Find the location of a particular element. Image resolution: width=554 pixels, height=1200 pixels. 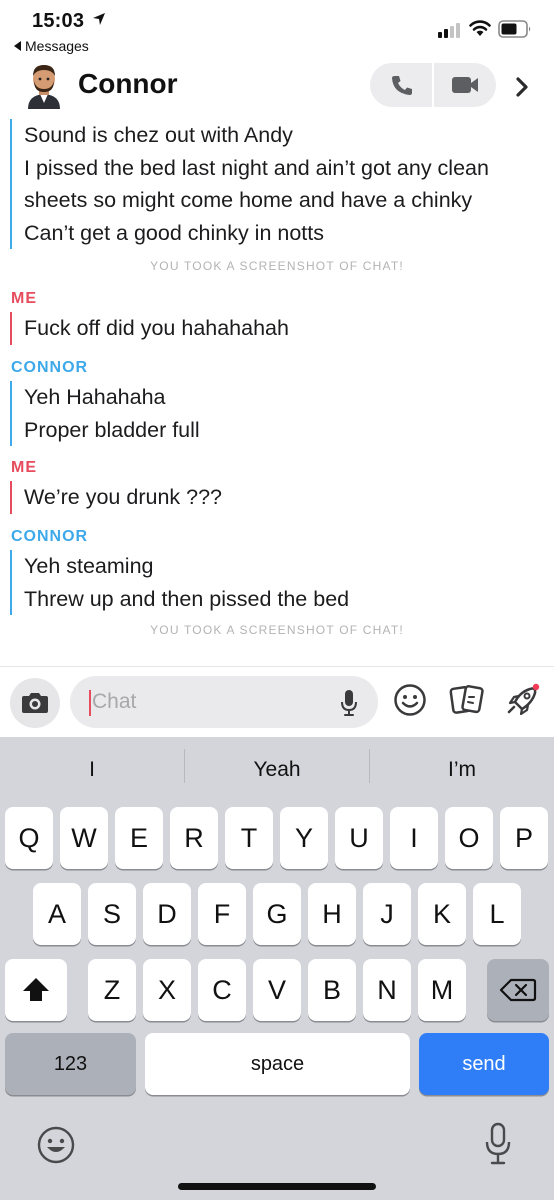

message-text: Proper bladder full is located at coordinates (112, 429).